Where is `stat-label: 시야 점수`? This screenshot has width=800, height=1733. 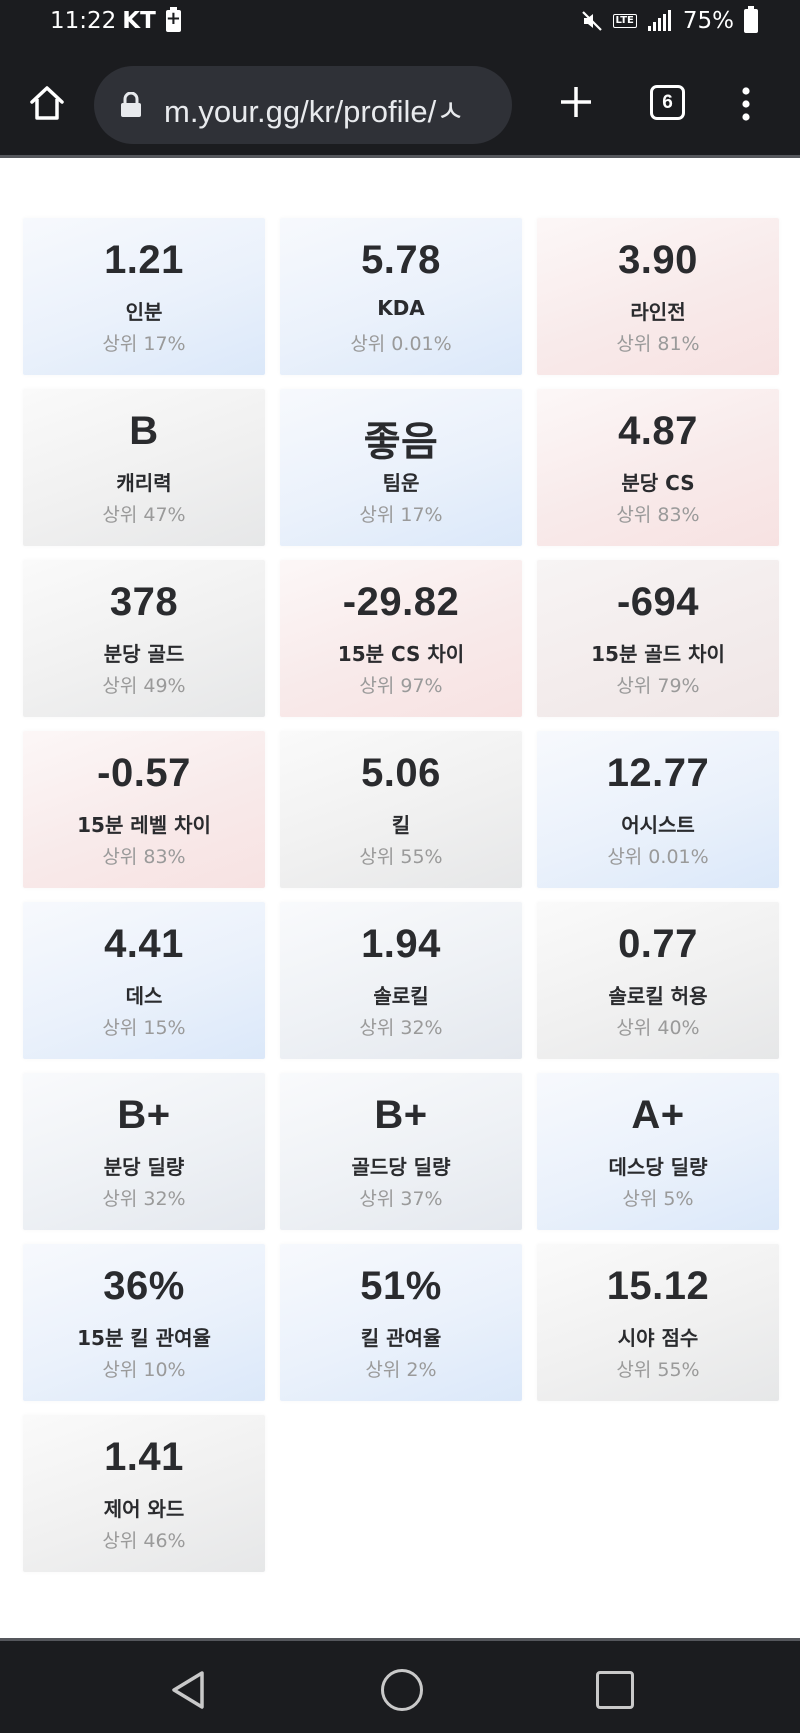
stat-label: 시야 점수 is located at coordinates (658, 1338).